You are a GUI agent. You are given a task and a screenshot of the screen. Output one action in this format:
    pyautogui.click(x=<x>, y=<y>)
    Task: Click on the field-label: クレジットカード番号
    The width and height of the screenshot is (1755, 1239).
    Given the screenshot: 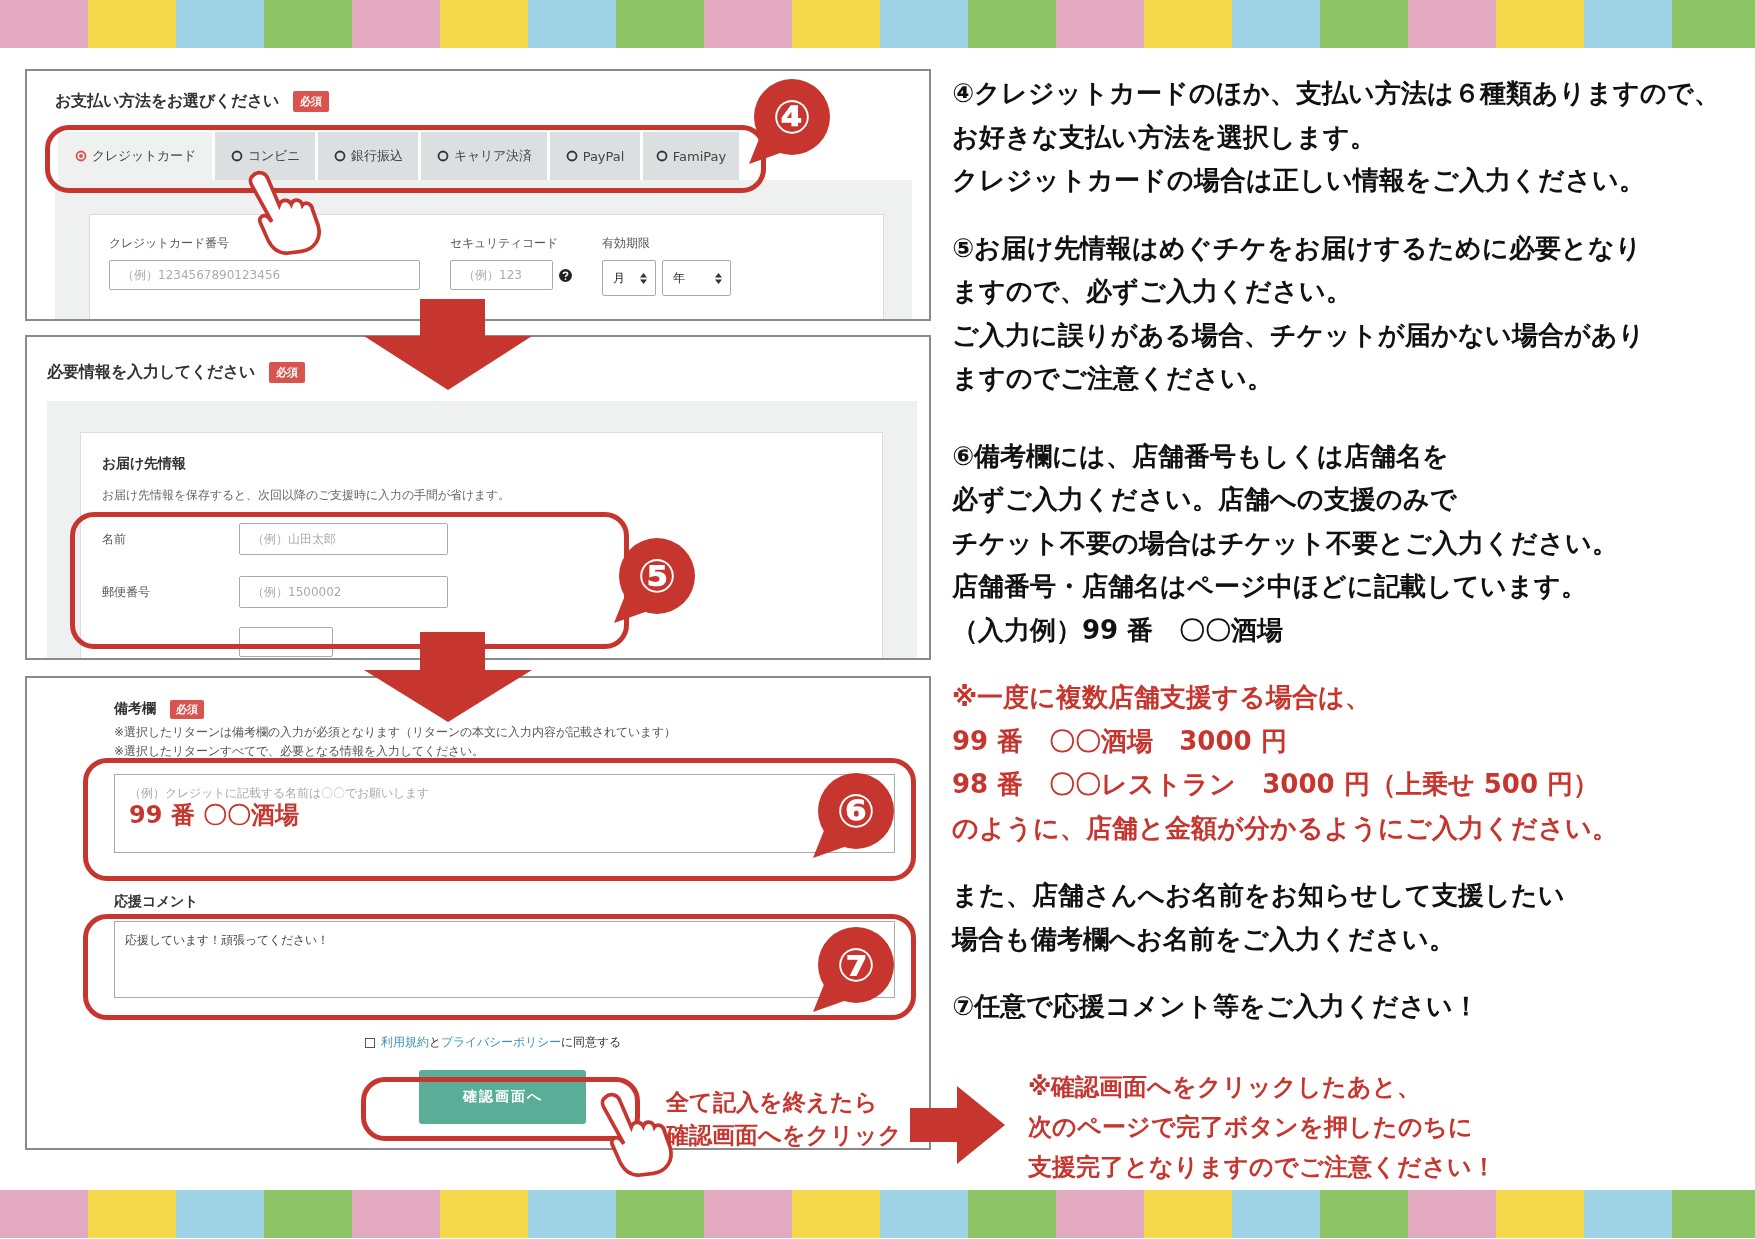 What is the action you would take?
    pyautogui.click(x=169, y=243)
    